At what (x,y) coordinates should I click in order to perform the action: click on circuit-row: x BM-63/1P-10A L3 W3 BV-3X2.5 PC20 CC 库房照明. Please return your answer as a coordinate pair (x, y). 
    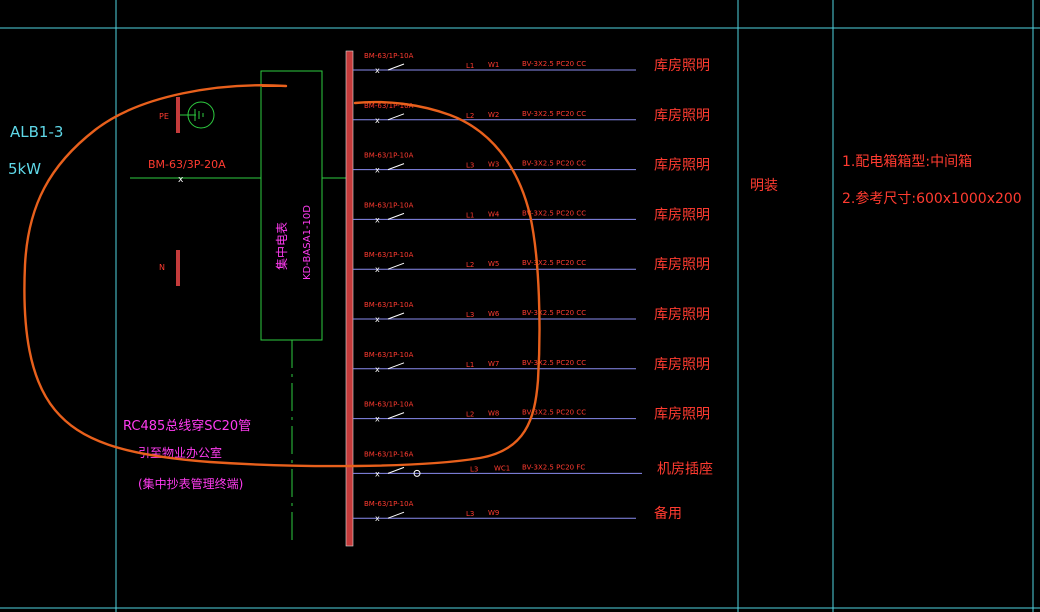
    Looking at the image, I should click on (531, 163).